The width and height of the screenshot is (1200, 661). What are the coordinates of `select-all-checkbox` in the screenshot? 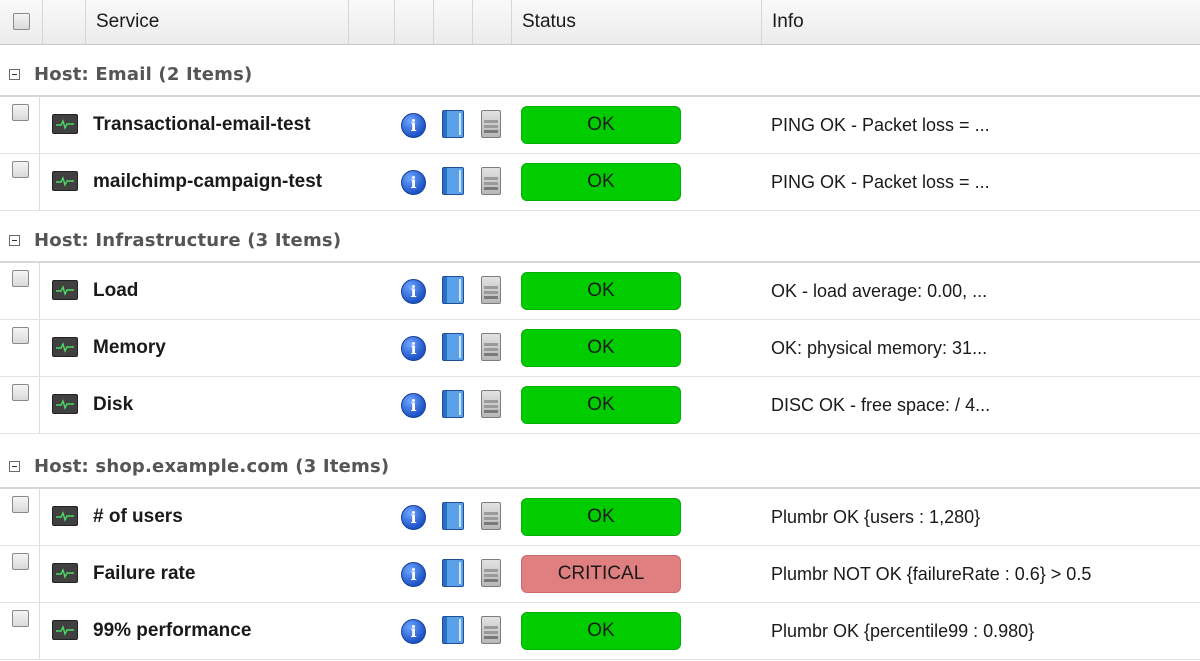 It's located at (21, 21).